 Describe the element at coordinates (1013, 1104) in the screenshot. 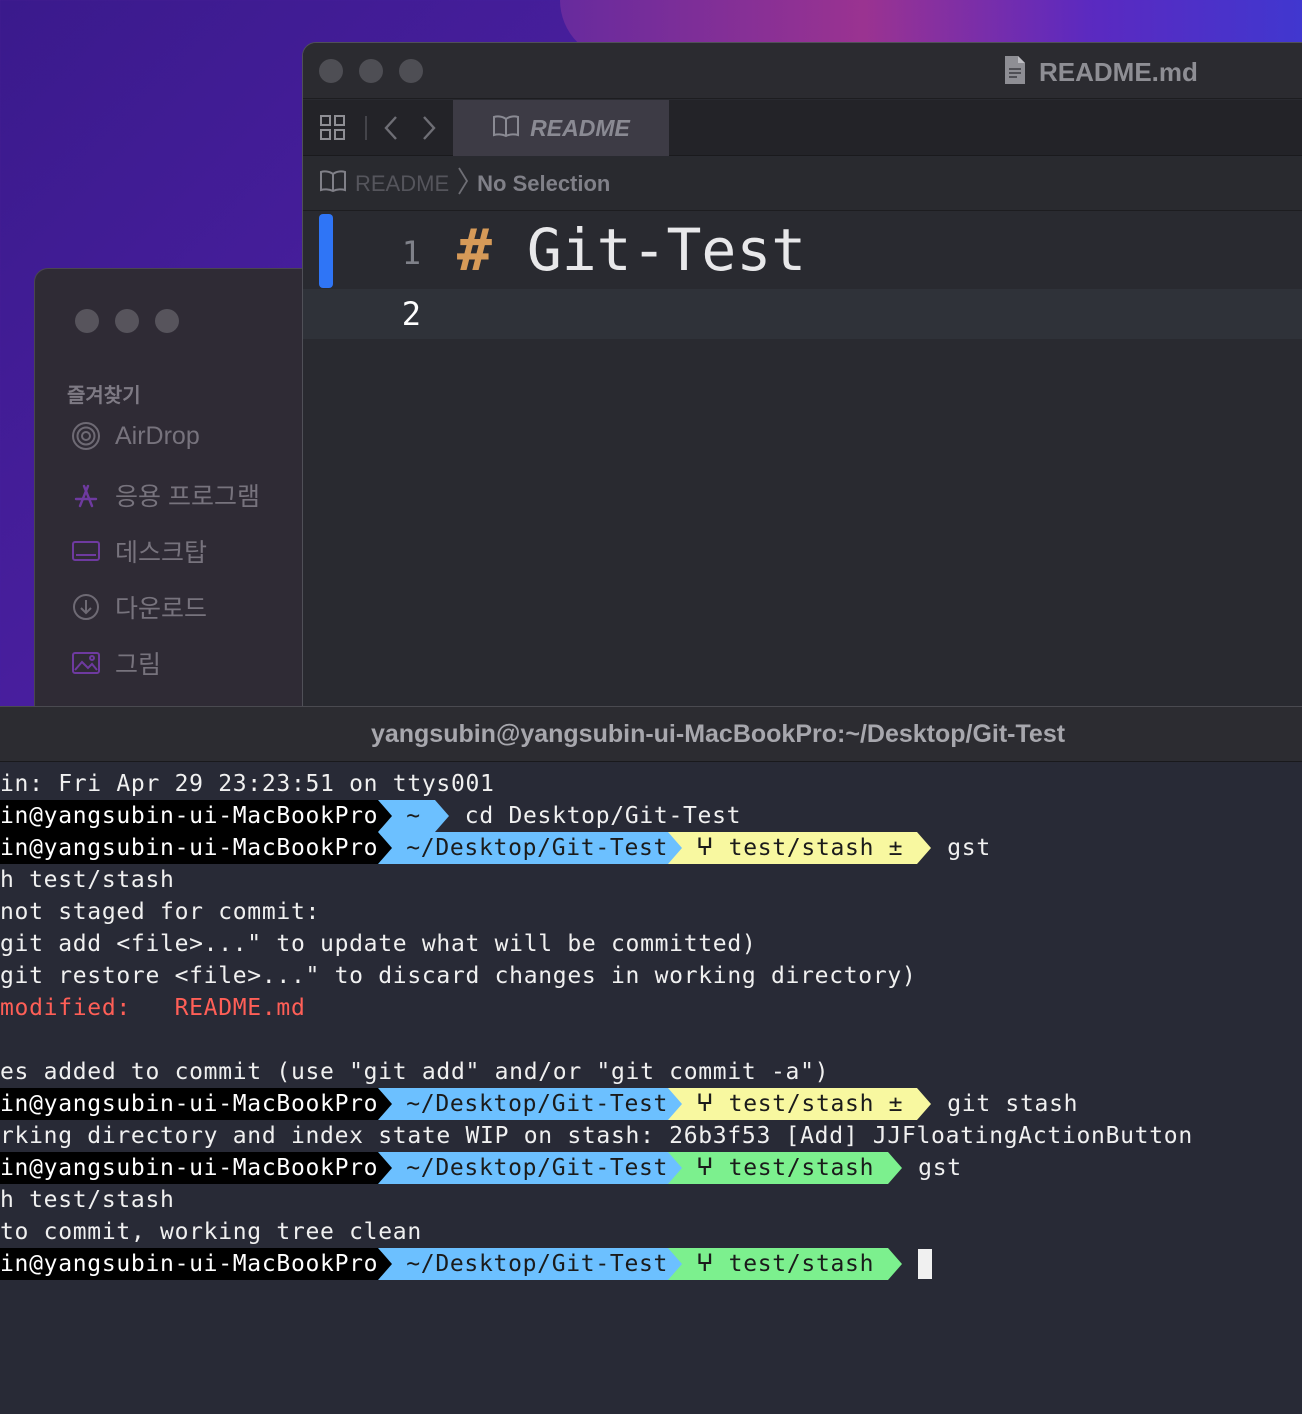

I see `typed-command: git stash` at that location.